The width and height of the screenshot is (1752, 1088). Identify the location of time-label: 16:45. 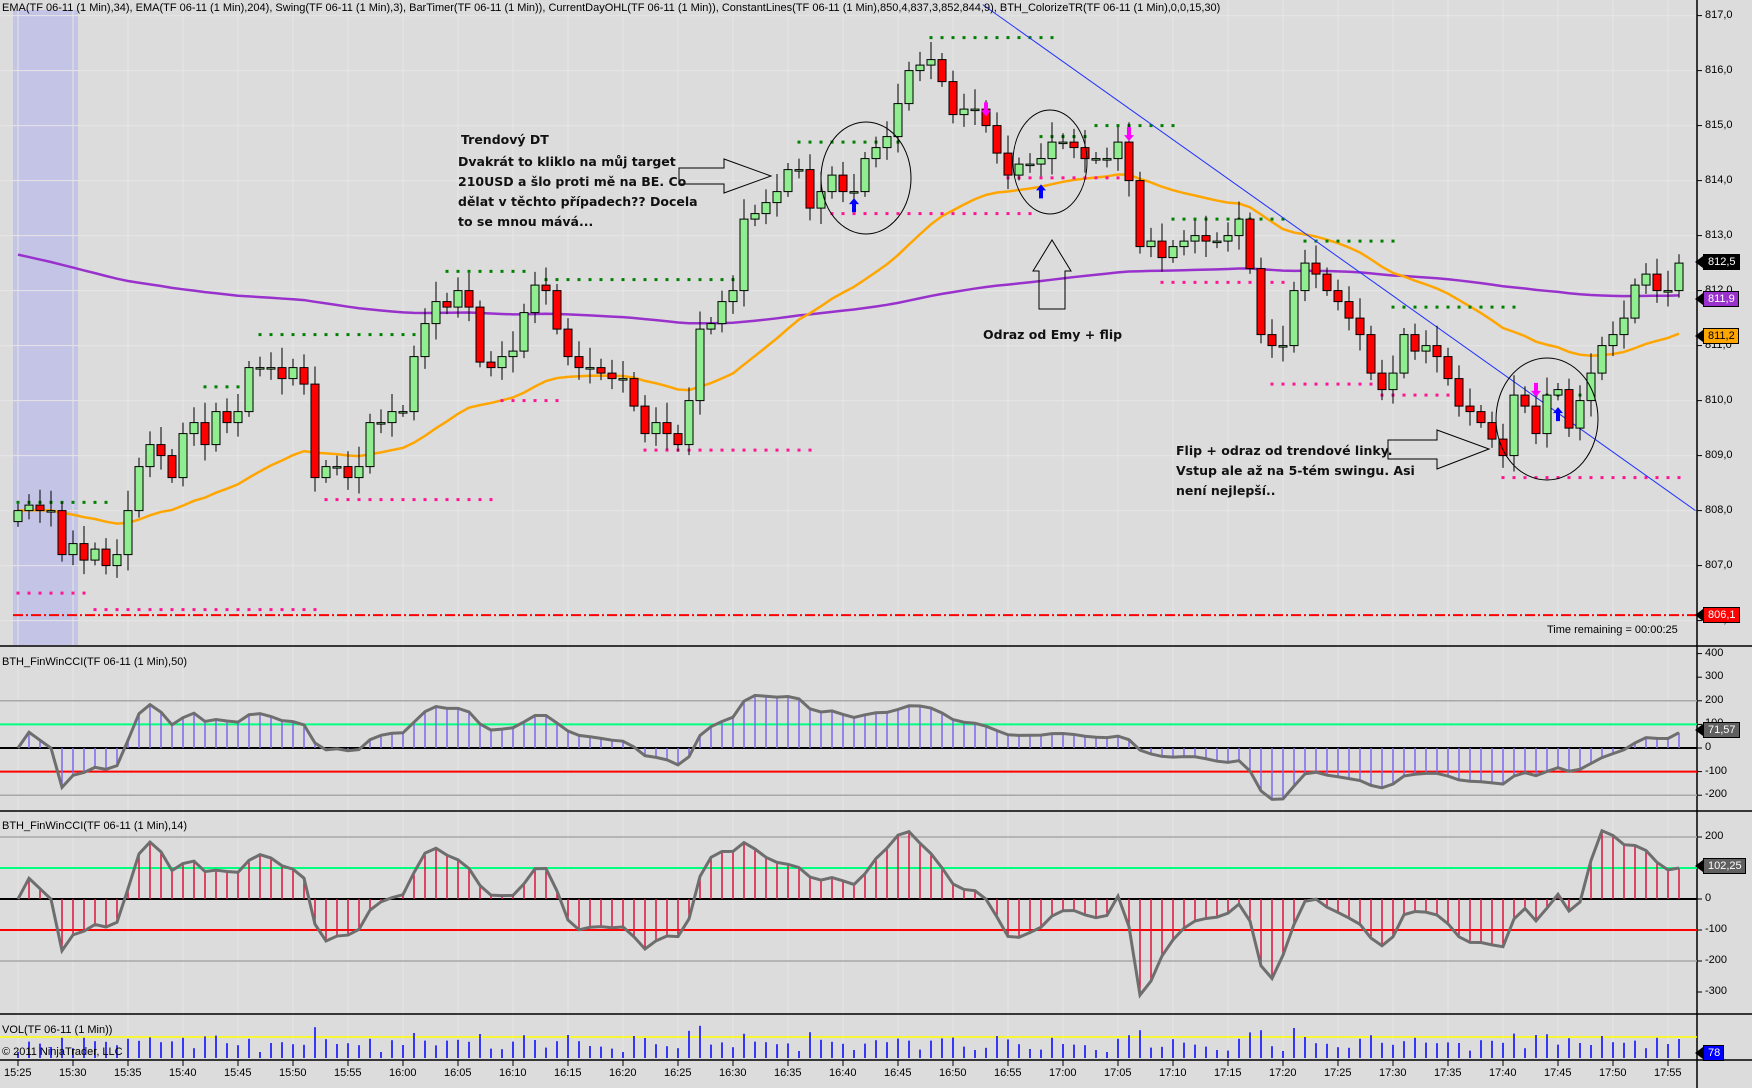
(898, 1073).